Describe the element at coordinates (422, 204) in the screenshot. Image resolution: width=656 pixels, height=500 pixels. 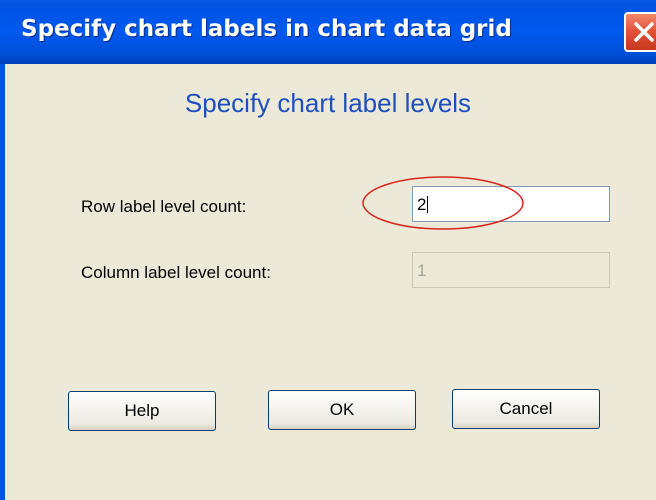
I see `row-label-count-value: 2` at that location.